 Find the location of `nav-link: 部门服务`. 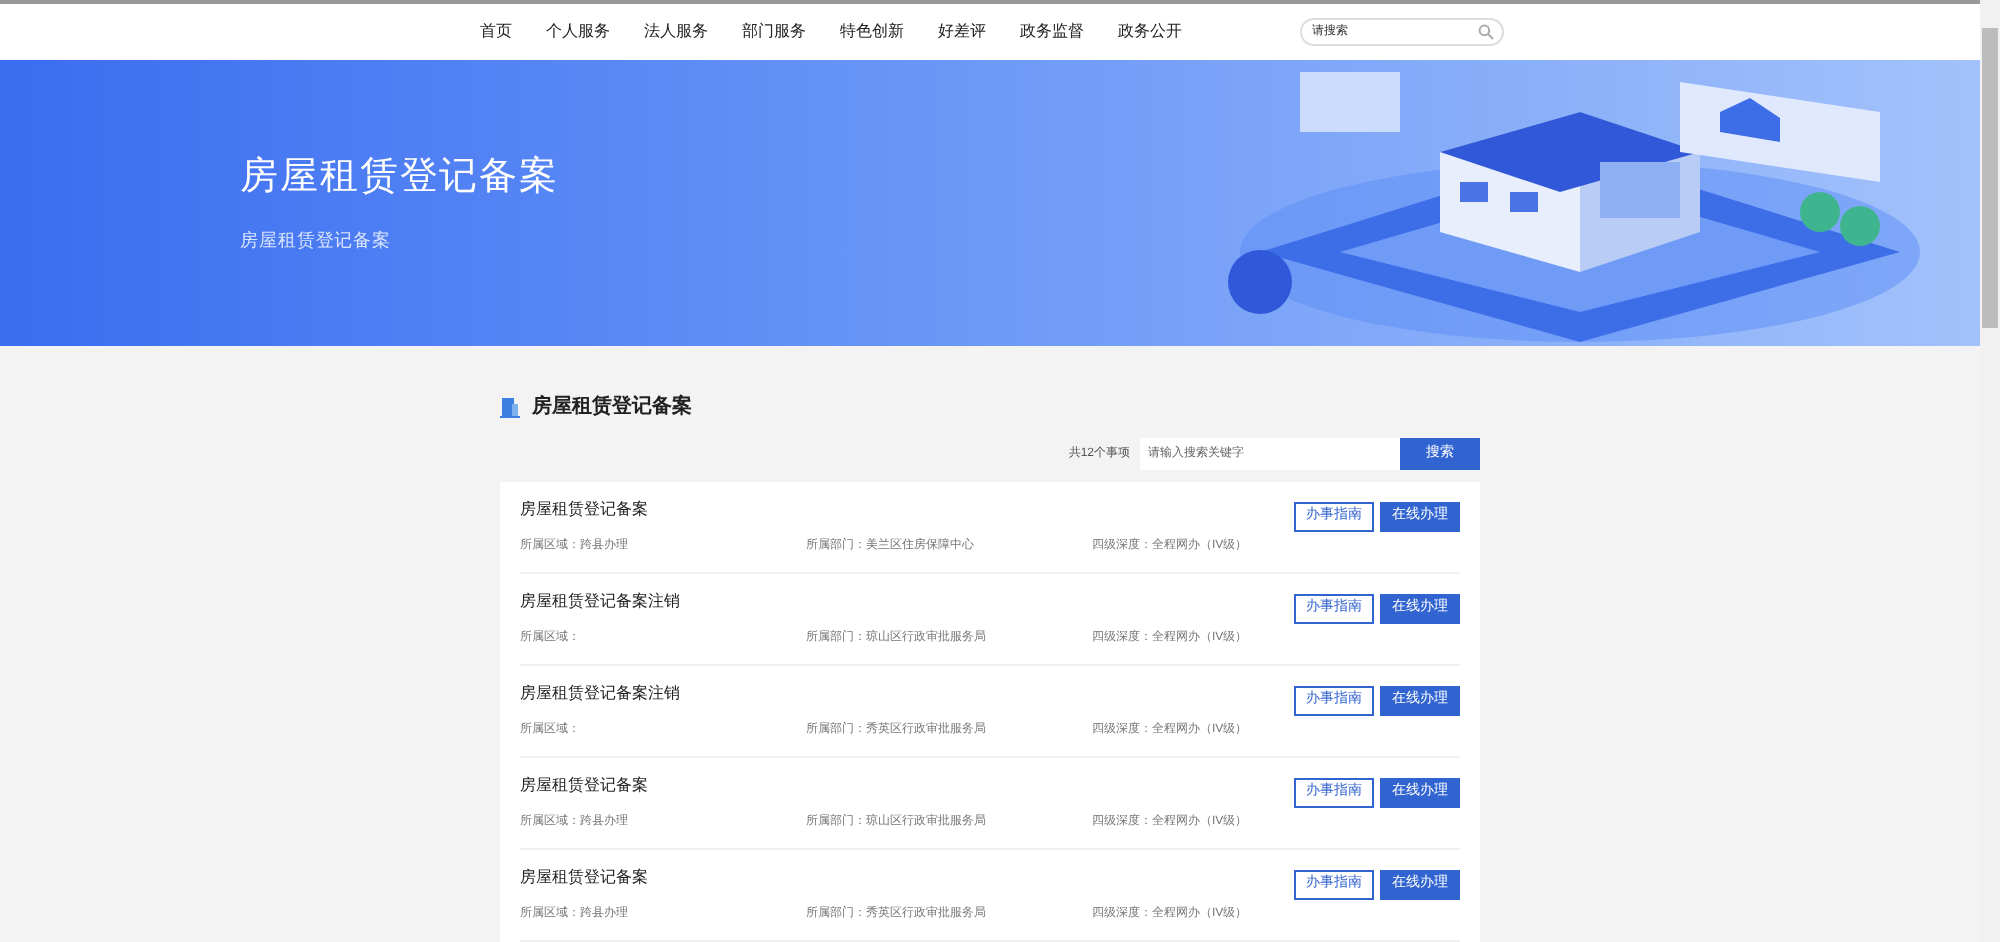

nav-link: 部门服务 is located at coordinates (774, 31).